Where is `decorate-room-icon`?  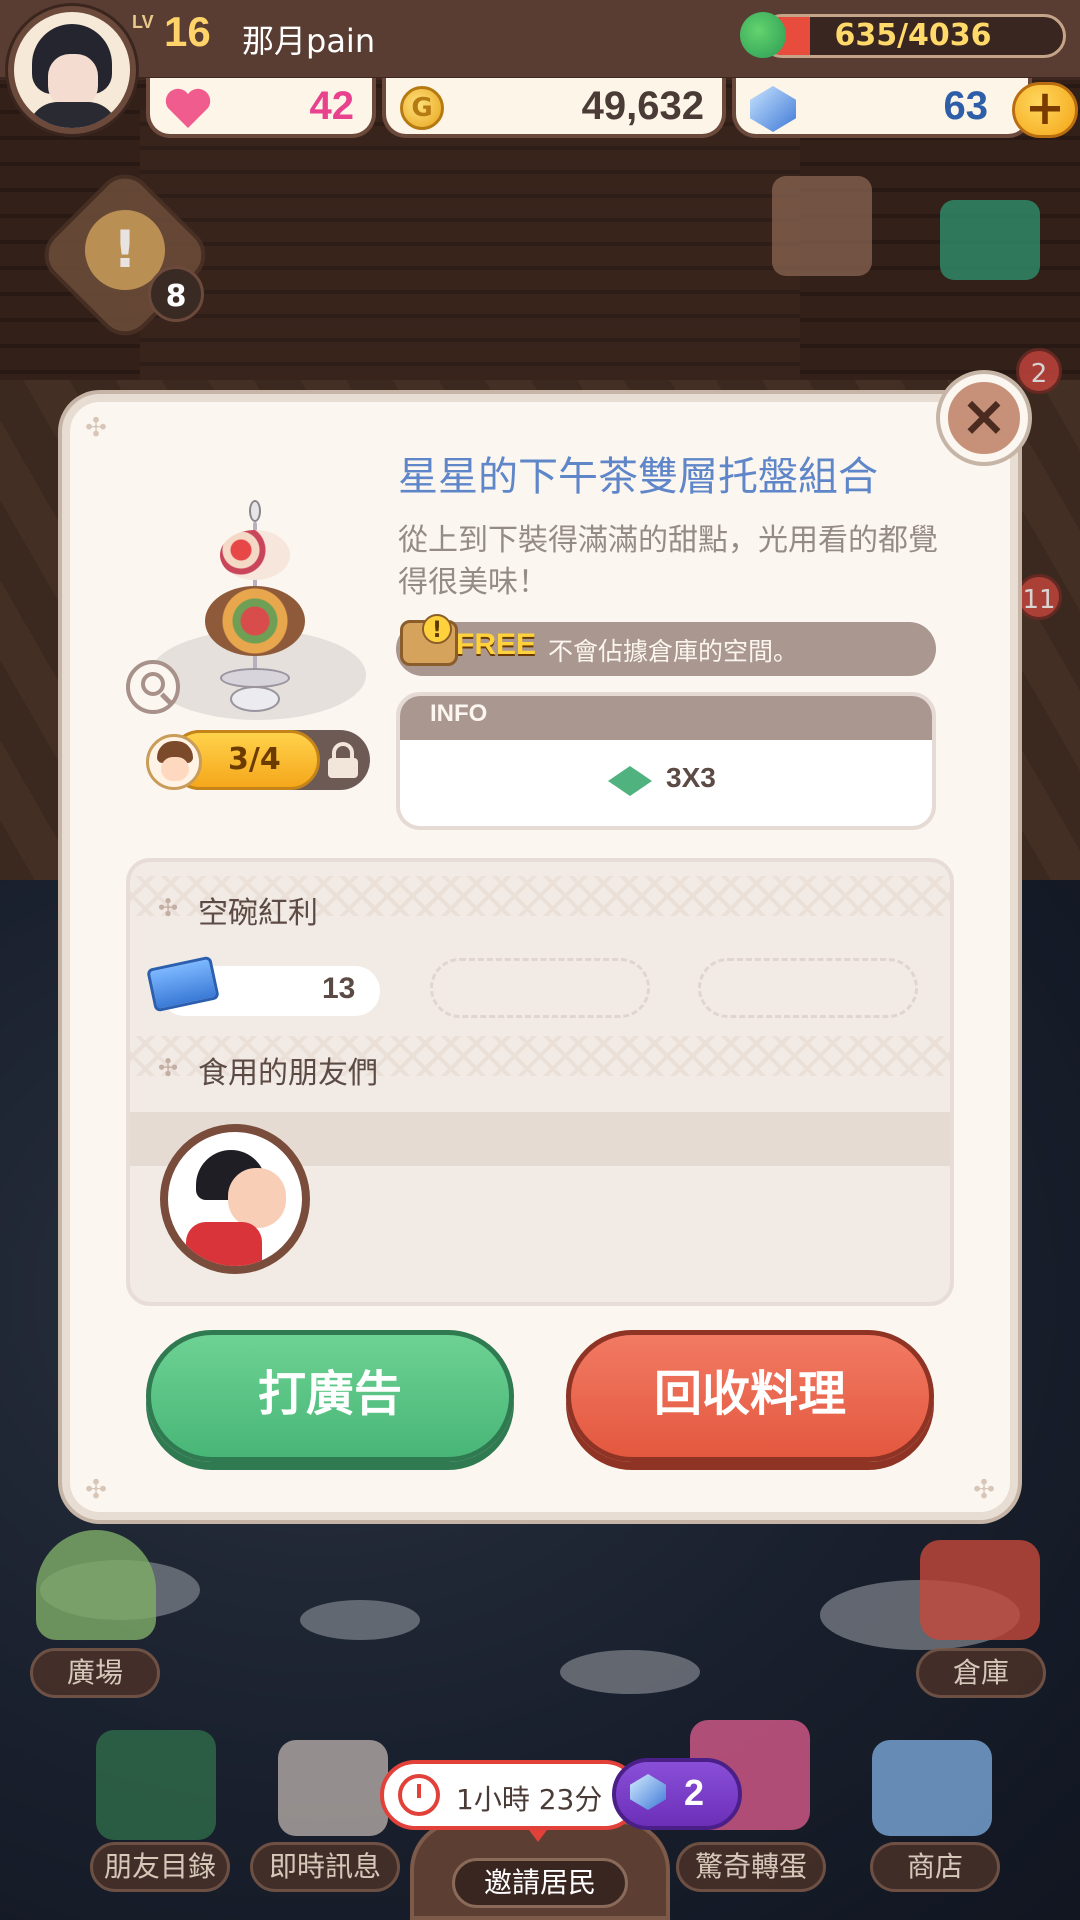 decorate-room-icon is located at coordinates (822, 226).